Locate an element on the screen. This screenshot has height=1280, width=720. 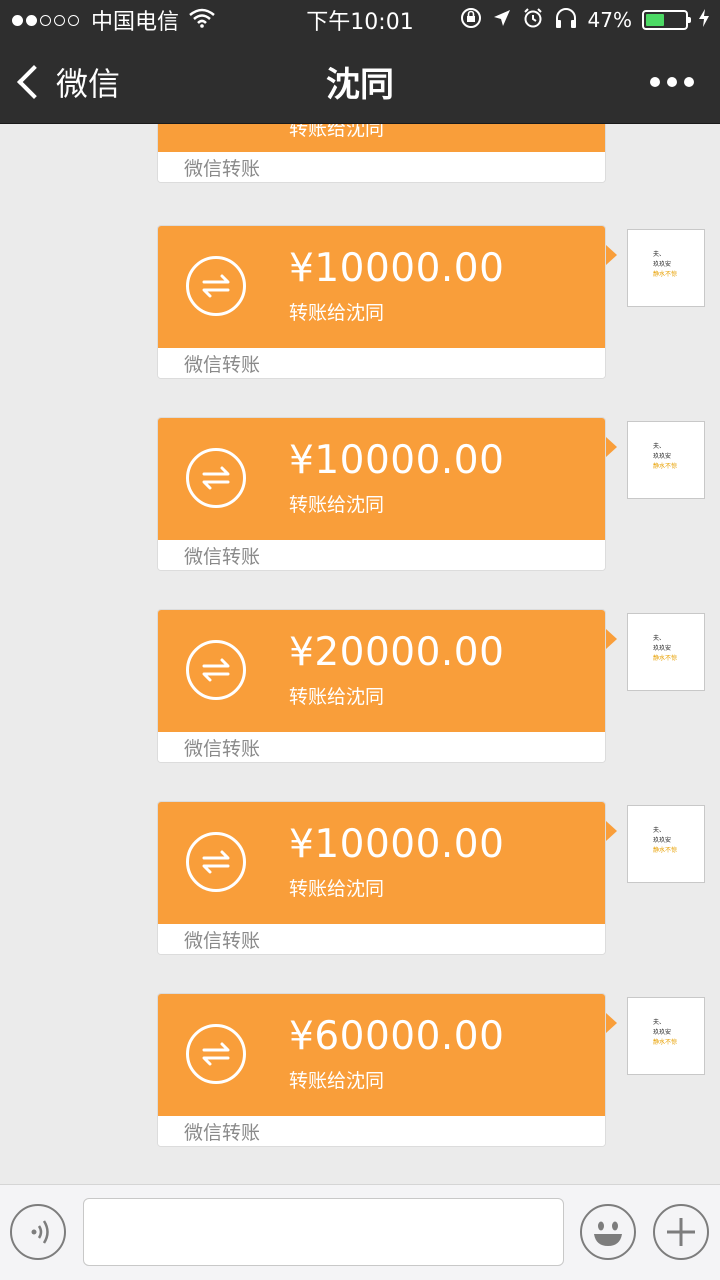
transfer-amount: ¥20000.00 is located at coordinates (397, 652).